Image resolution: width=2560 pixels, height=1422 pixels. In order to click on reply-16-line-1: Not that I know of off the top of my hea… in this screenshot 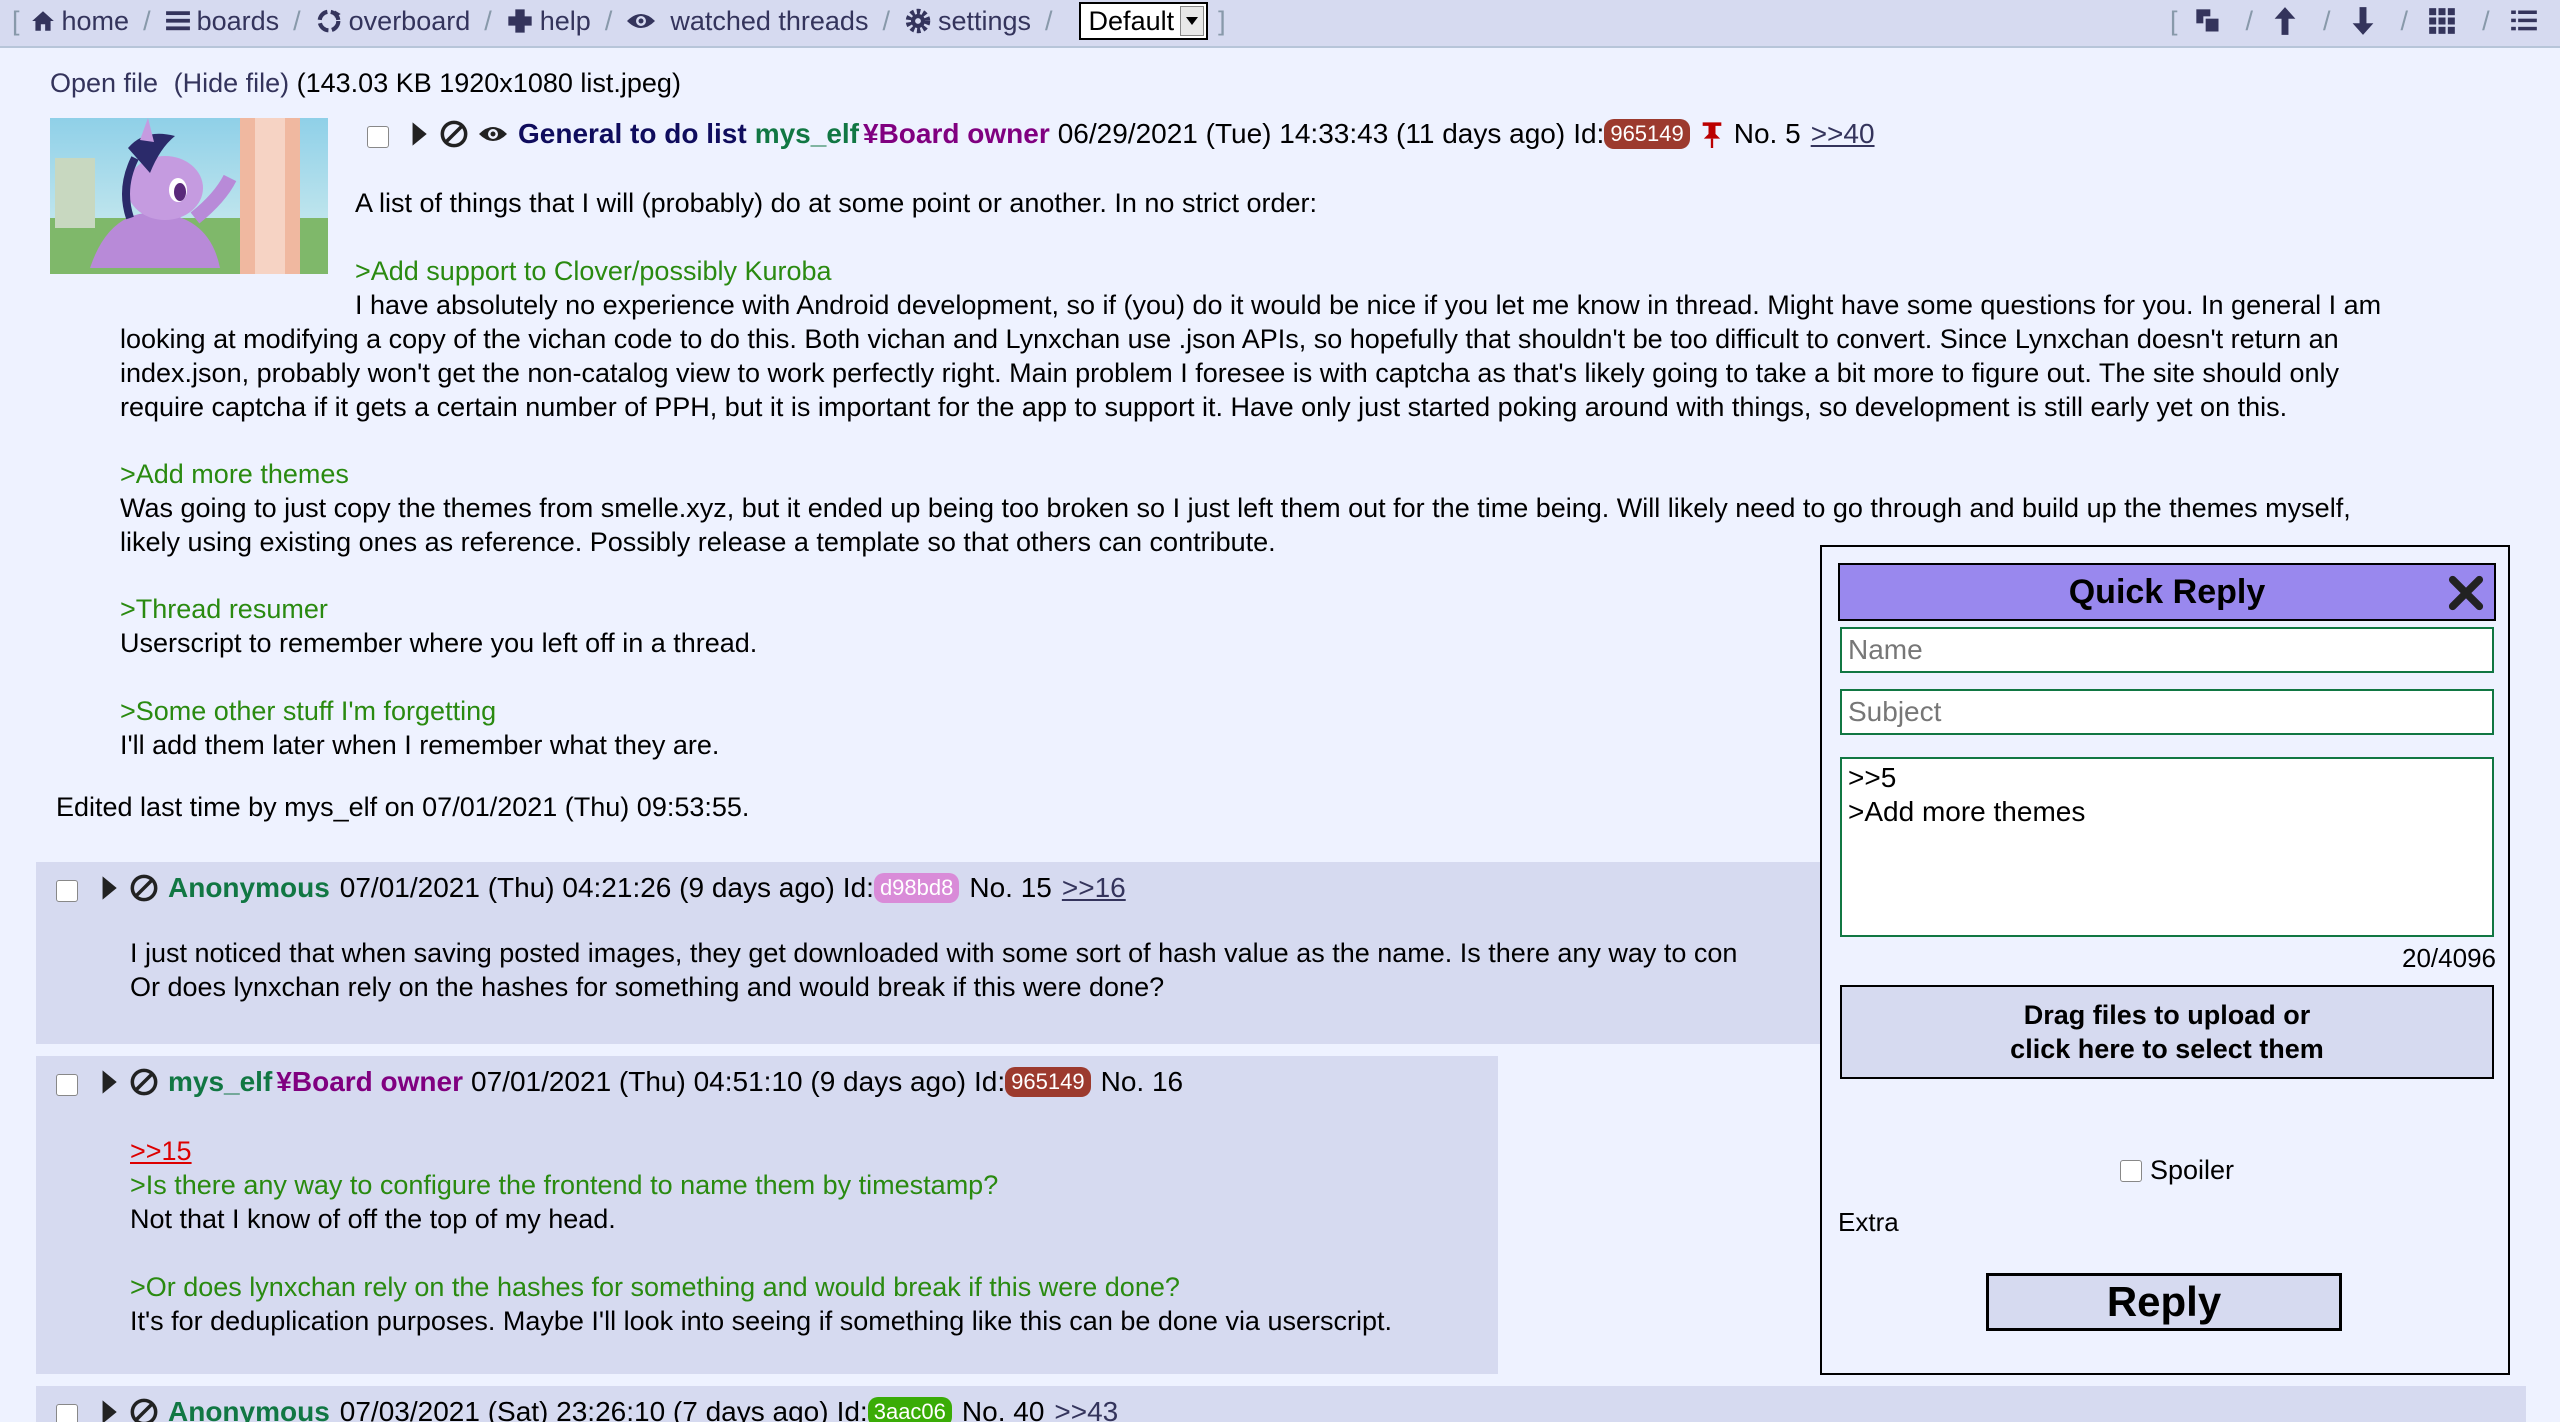, I will do `click(373, 1219)`.